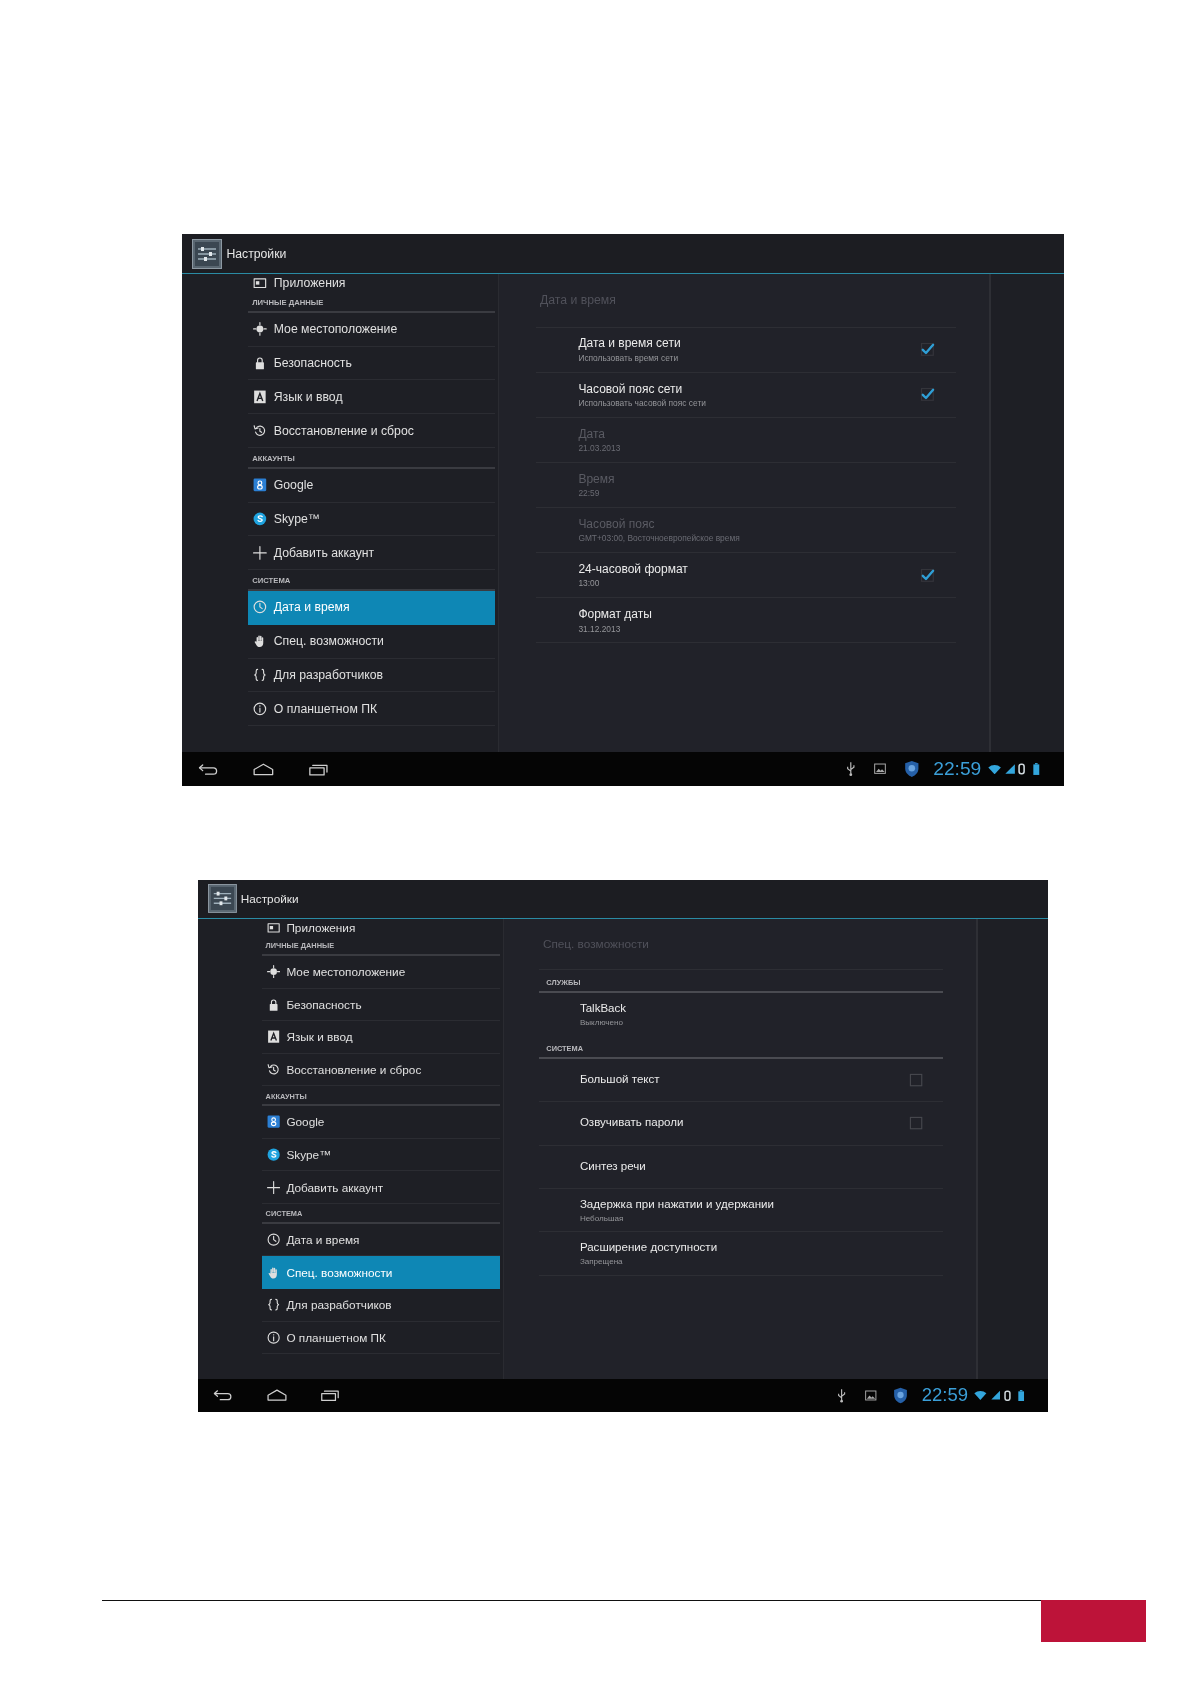 This screenshot has width=1191, height=1683. Describe the element at coordinates (372, 607) in the screenshot. I see `sidebar-item: Дата и время` at that location.